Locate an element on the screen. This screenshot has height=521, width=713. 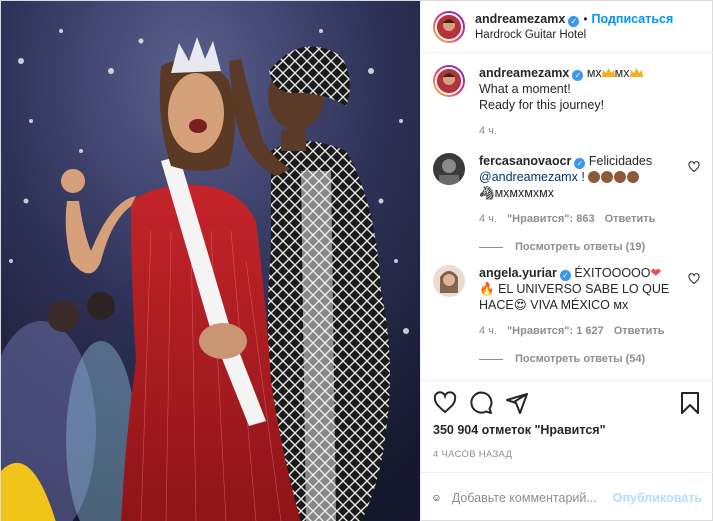
comment-likes: "Нравится": 1 627 is located at coordinates (555, 331).